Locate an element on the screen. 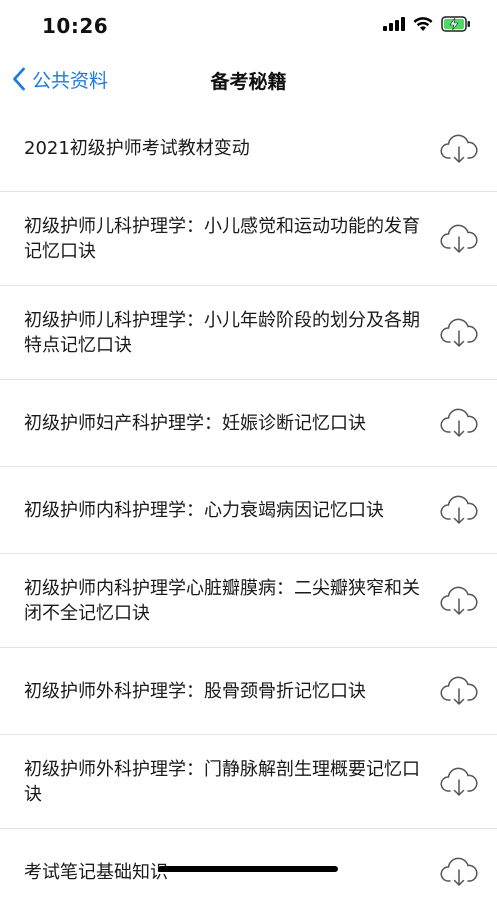  list-item: 初级护师儿科护理学：小儿年龄阶段的划分及各期特点记忆口诀 is located at coordinates (248, 333).